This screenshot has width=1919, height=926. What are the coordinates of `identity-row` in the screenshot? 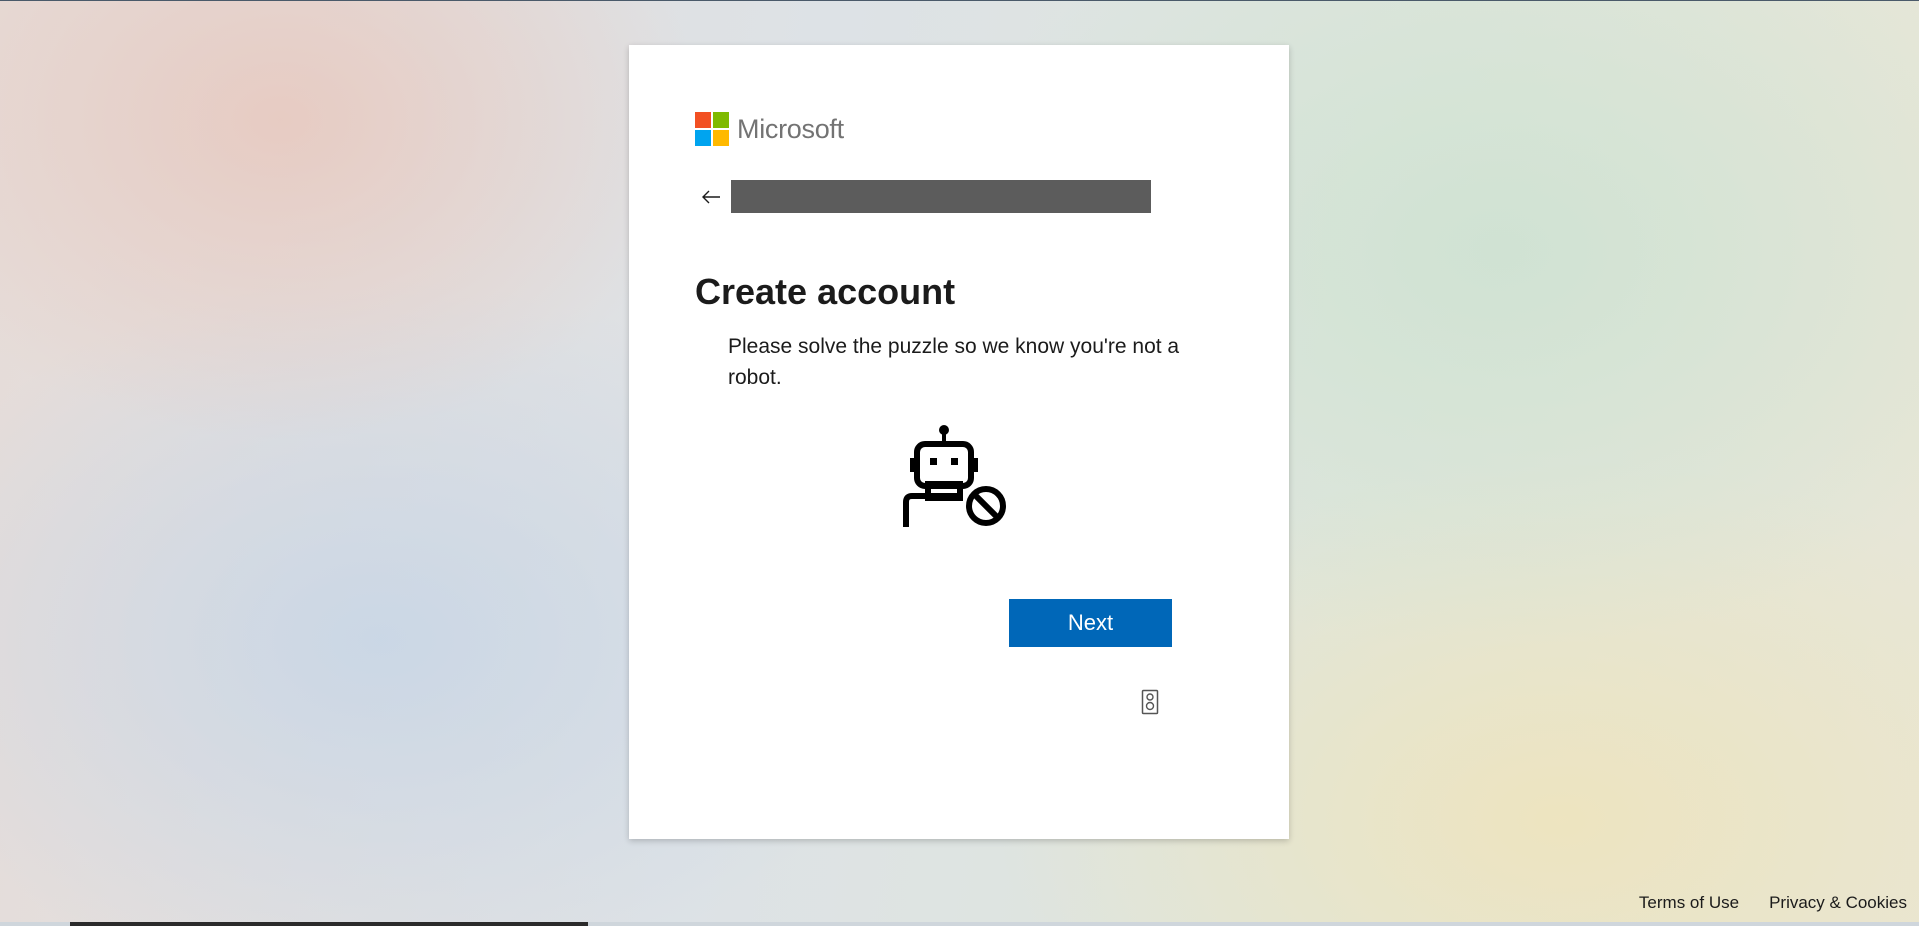 It's located at (925, 196).